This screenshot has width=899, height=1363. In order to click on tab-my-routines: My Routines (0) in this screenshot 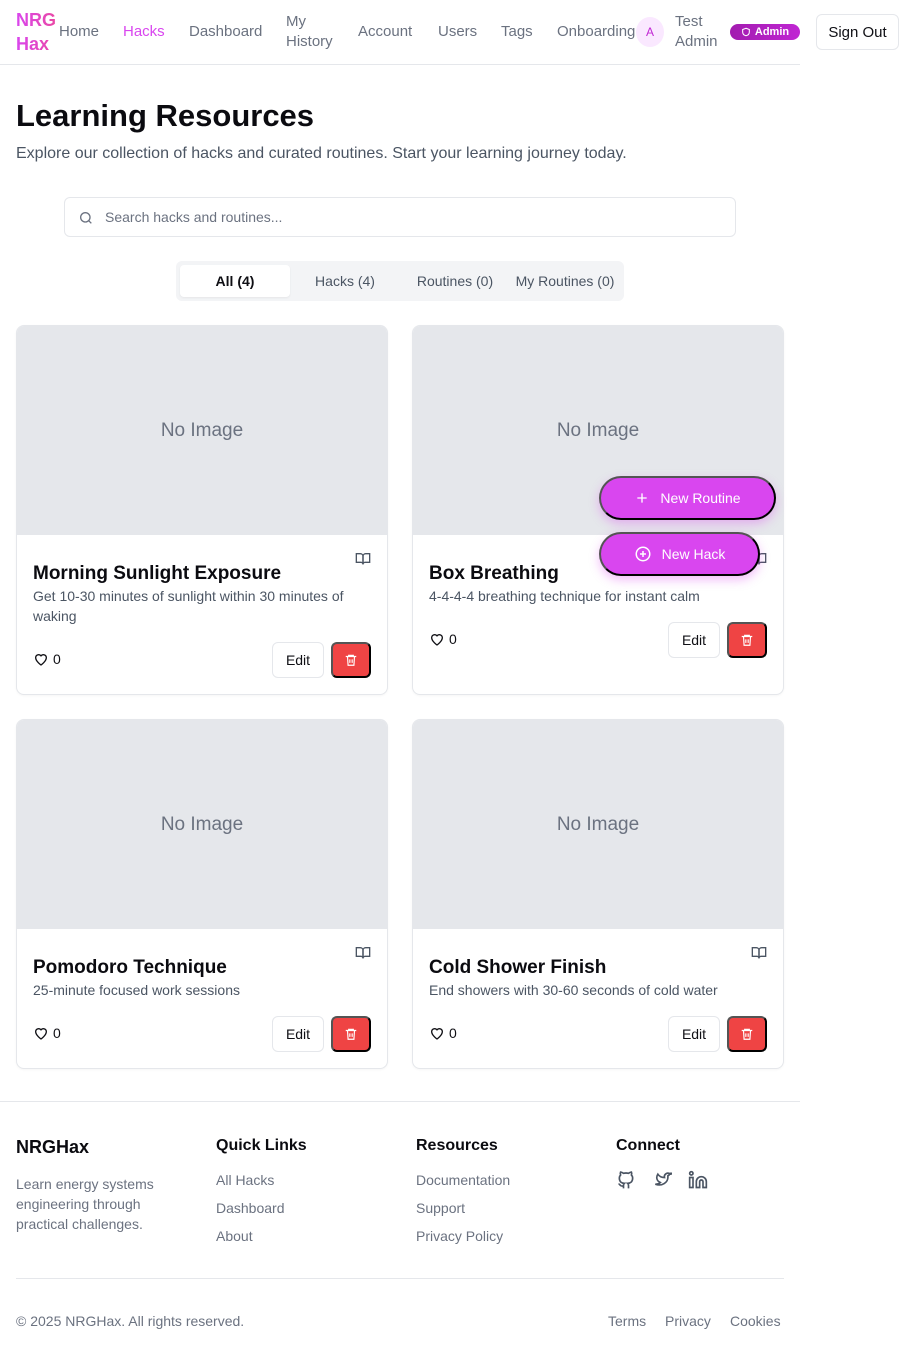, I will do `click(565, 281)`.